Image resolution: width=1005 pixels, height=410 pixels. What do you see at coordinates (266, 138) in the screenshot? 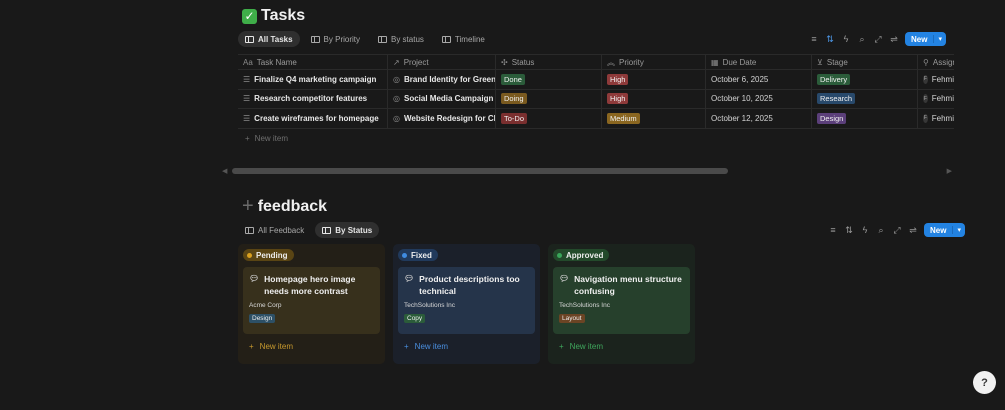
I see `tasks-new-item: + New item` at bounding box center [266, 138].